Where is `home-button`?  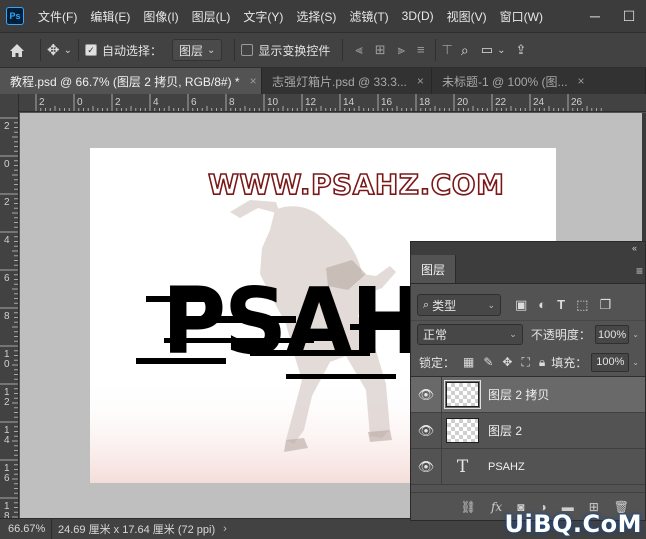
home-button is located at coordinates (17, 50).